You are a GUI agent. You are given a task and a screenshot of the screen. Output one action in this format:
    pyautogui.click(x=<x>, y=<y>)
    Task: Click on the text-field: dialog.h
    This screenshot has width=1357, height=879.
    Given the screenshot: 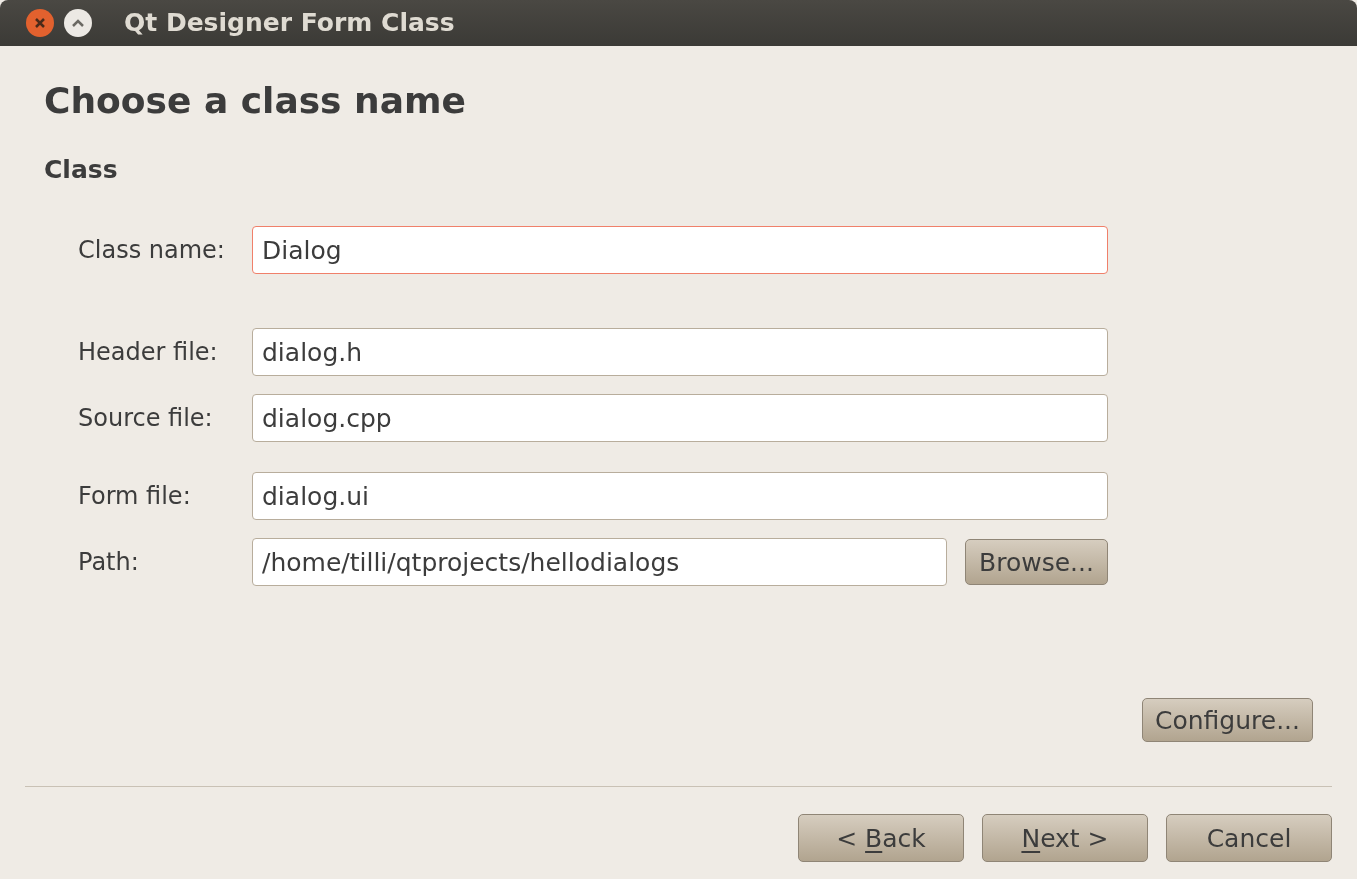 What is the action you would take?
    pyautogui.click(x=680, y=352)
    